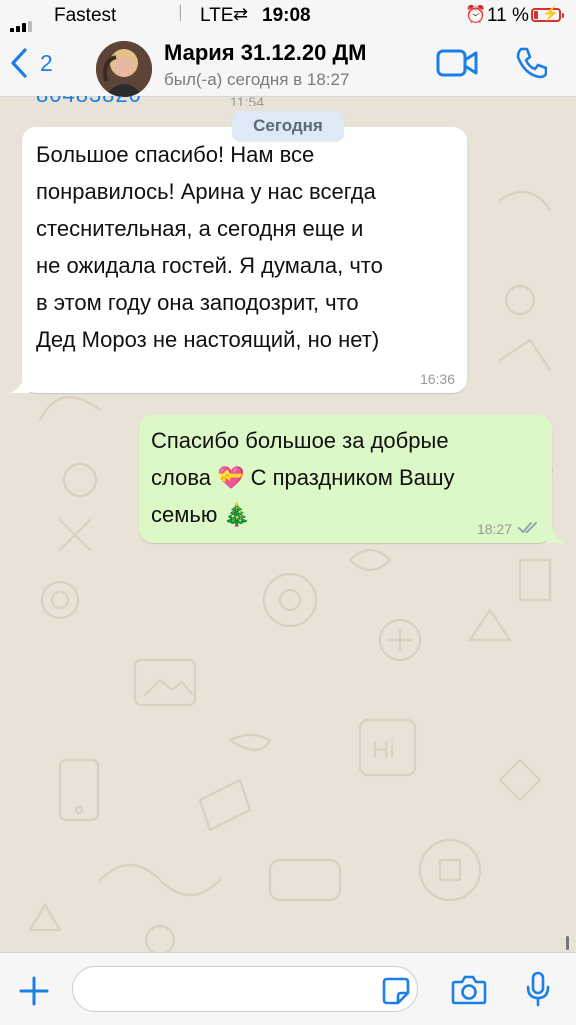 The height and width of the screenshot is (1025, 576). What do you see at coordinates (209, 265) in the screenshot?
I see `message-line: не ожидала гостей. Я думала, что` at bounding box center [209, 265].